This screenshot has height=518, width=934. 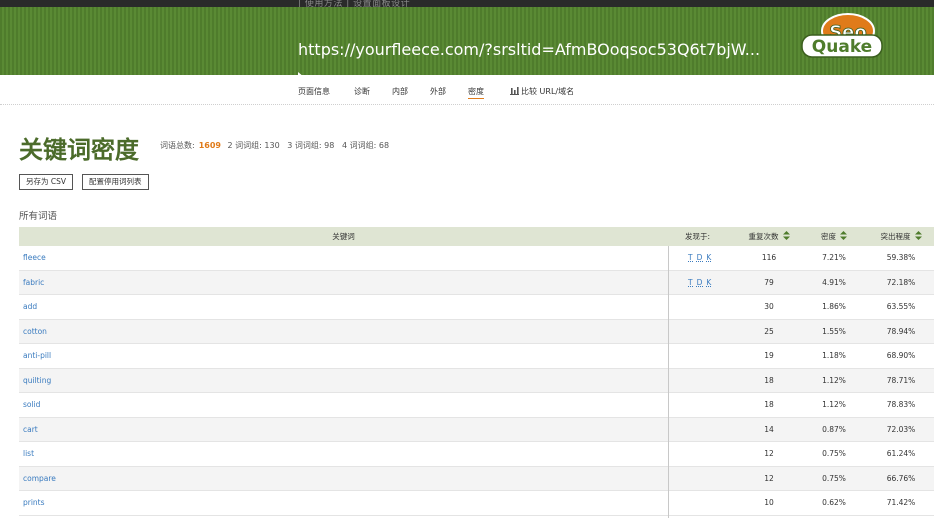 What do you see at coordinates (769, 502) in the screenshot?
I see `repeat-count: 10` at bounding box center [769, 502].